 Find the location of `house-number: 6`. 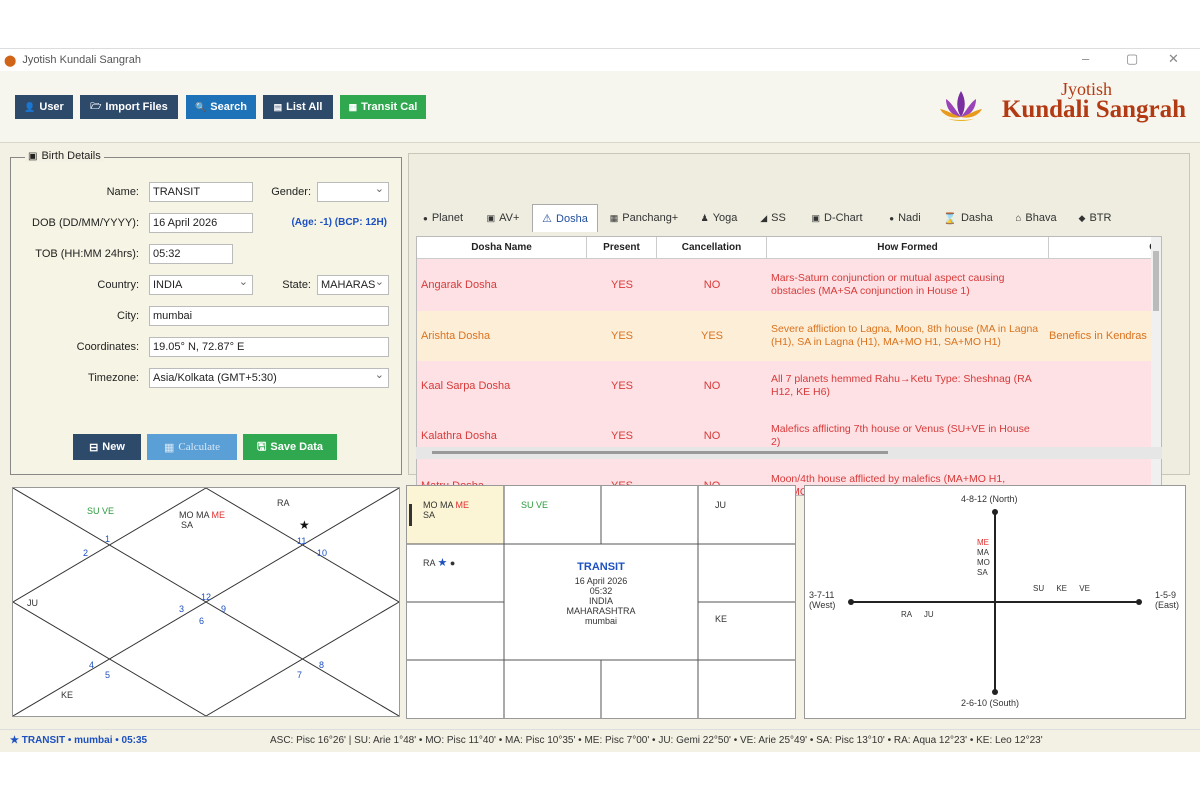

house-number: 6 is located at coordinates (202, 621).